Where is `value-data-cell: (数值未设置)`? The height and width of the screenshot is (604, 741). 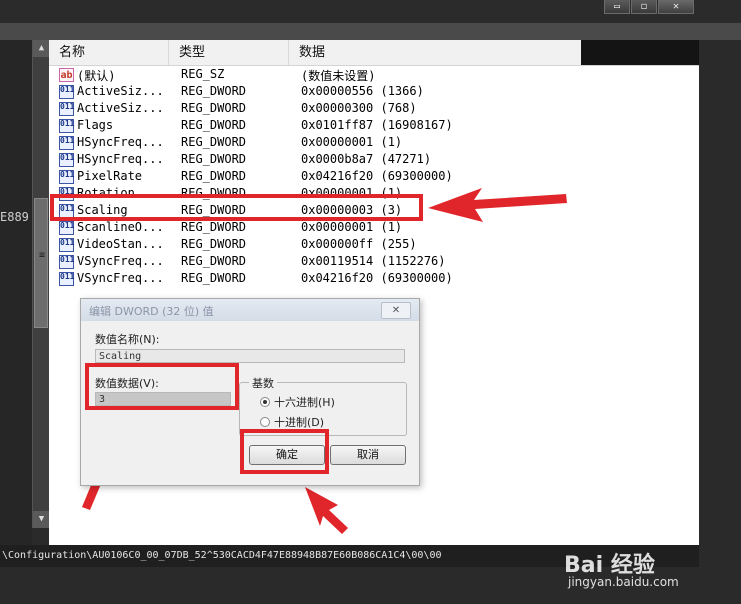 value-data-cell: (数值未设置) is located at coordinates (338, 76).